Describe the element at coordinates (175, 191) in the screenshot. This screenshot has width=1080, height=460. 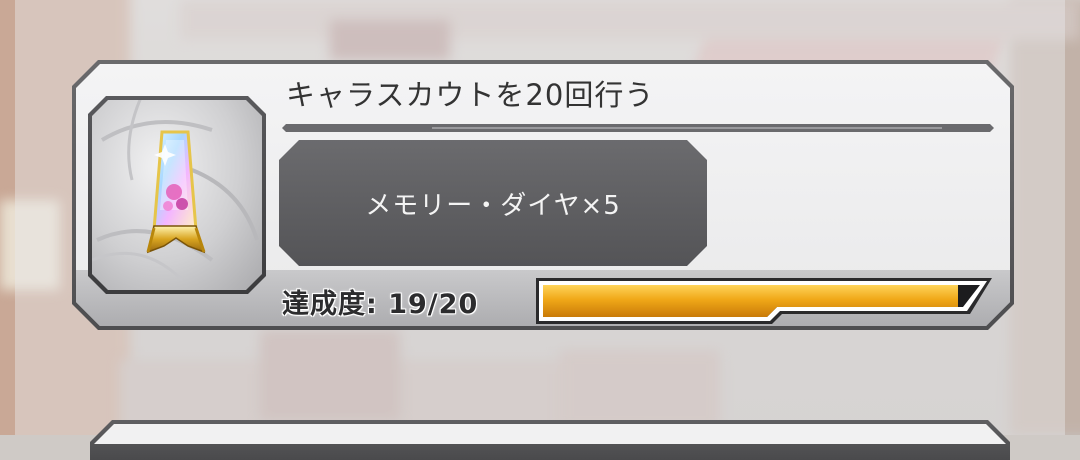
I see `memory-diamond-crystal-icon` at that location.